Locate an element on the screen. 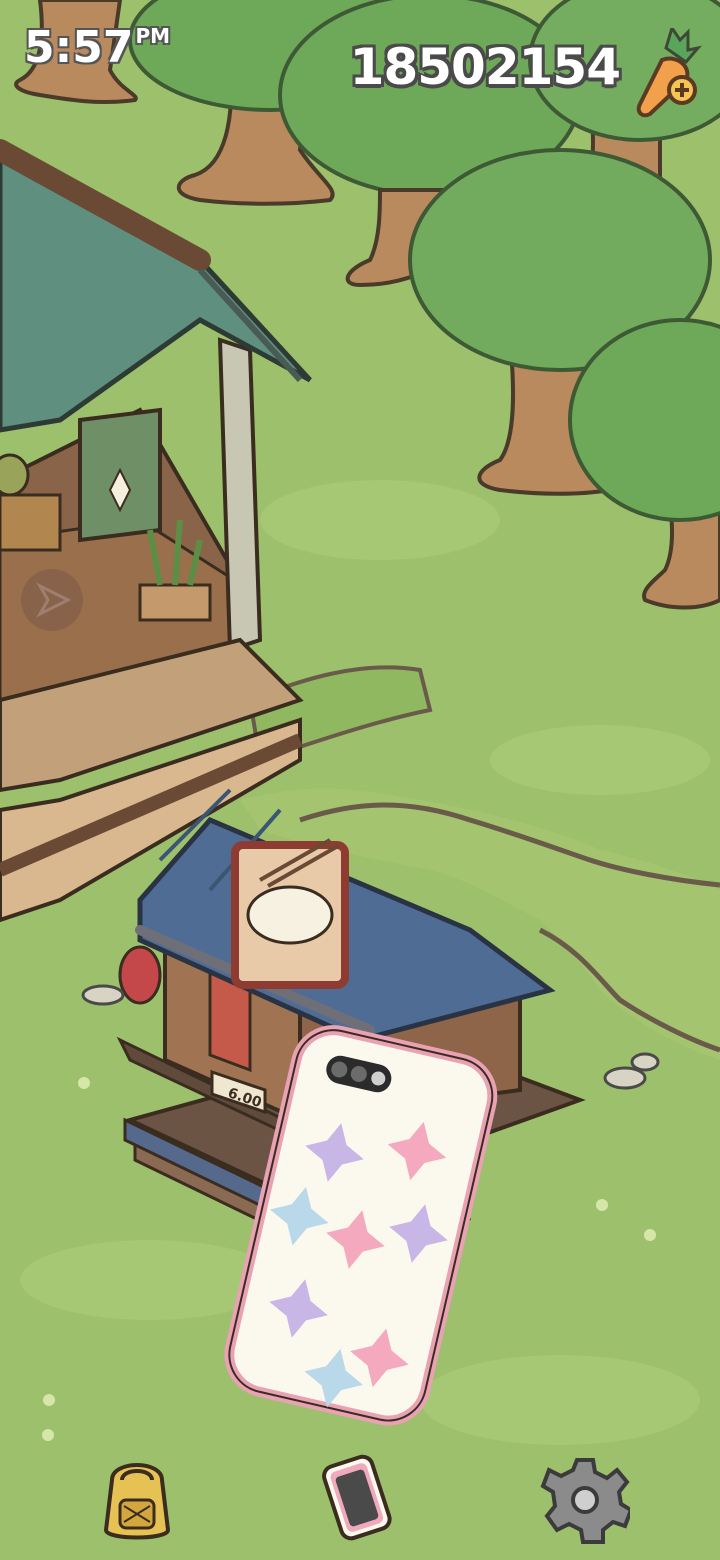 The width and height of the screenshot is (720, 1560). carrot-plus-icon is located at coordinates (662, 71).